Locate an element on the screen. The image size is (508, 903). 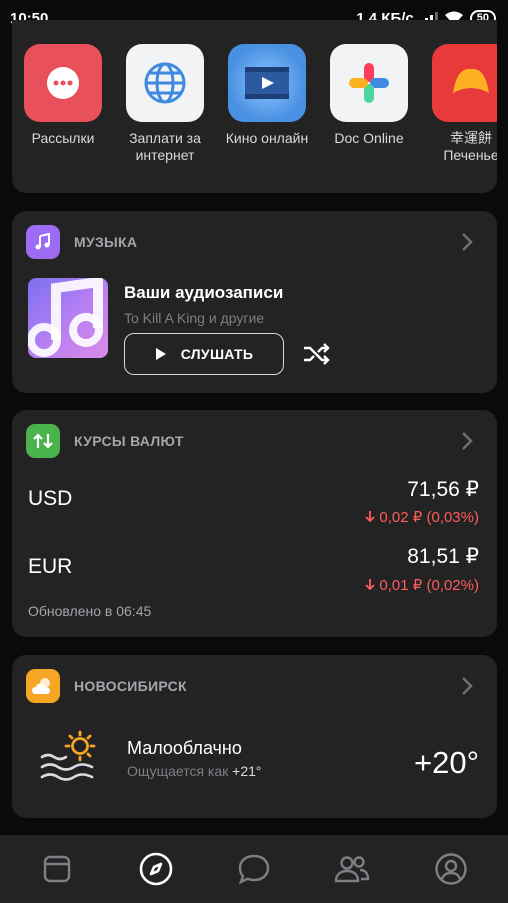
music-section-title: МУЗЫКА is located at coordinates (106, 242).